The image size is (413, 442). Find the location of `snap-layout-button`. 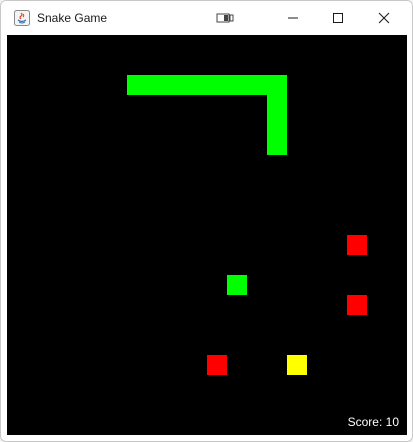

snap-layout-button is located at coordinates (225, 18).